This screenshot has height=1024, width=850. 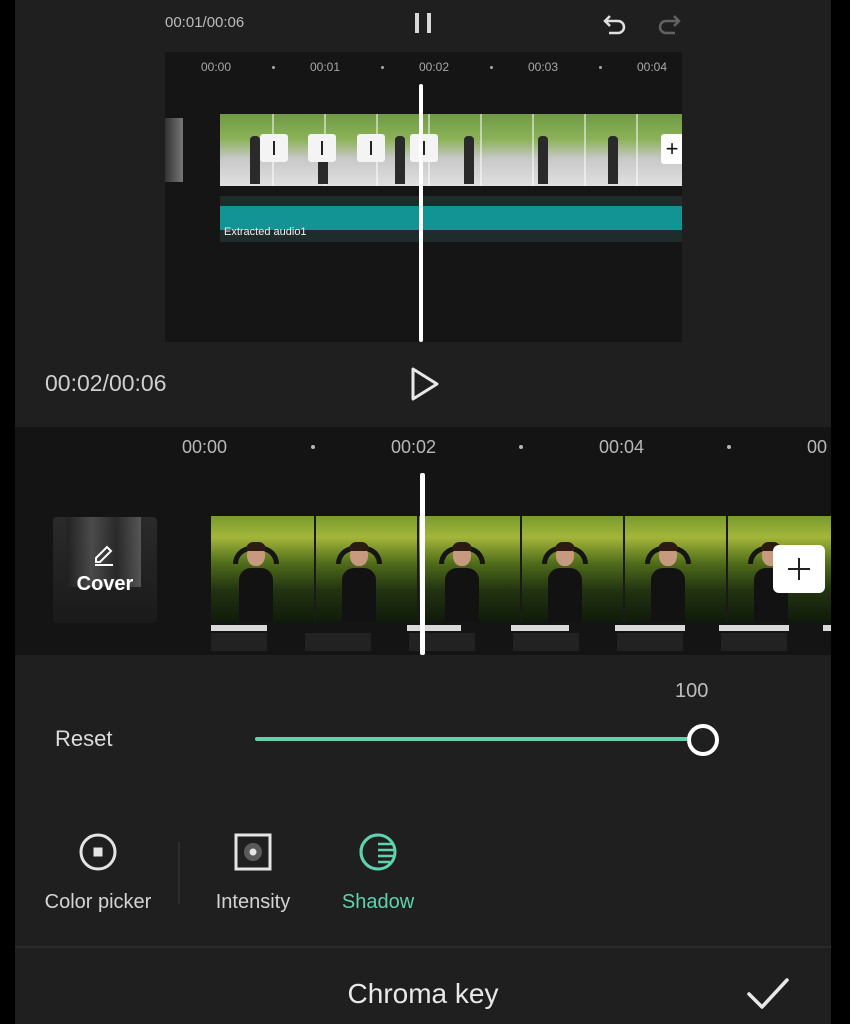 I want to click on preview-tick: 00:03, so click(x=543, y=67).